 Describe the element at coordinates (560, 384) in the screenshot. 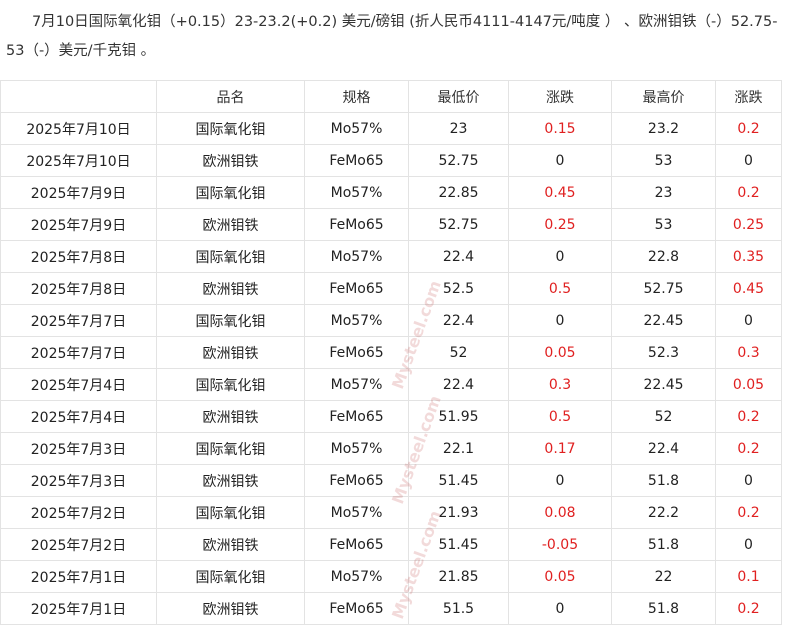

I see `cell-low-change: 0.3` at that location.